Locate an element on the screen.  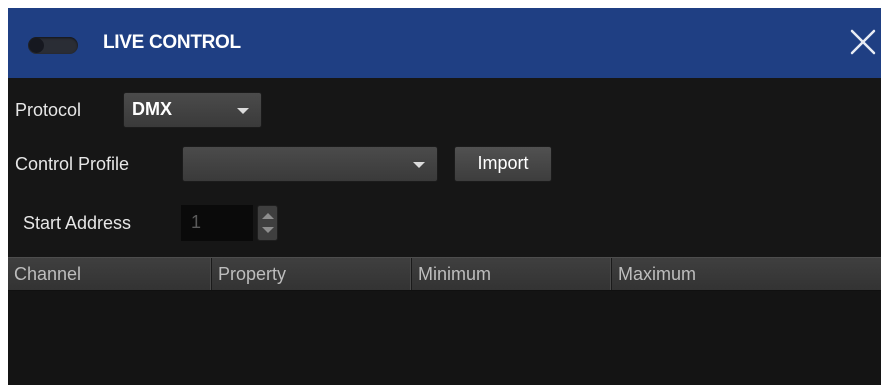
start-address-label: Start Address is located at coordinates (77, 223).